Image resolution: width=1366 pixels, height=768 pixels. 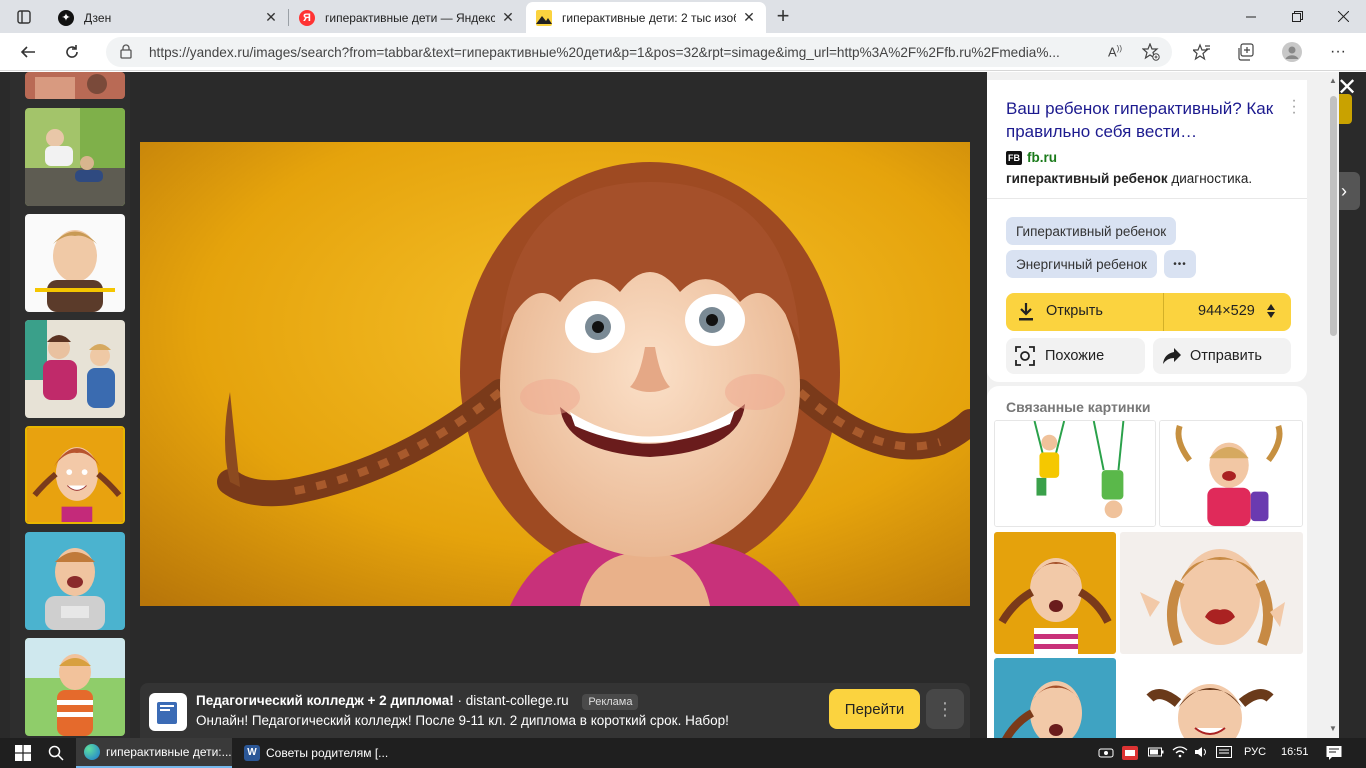 What do you see at coordinates (1091, 231) in the screenshot?
I see `tag-chip: Гиперактивный ребенок` at bounding box center [1091, 231].